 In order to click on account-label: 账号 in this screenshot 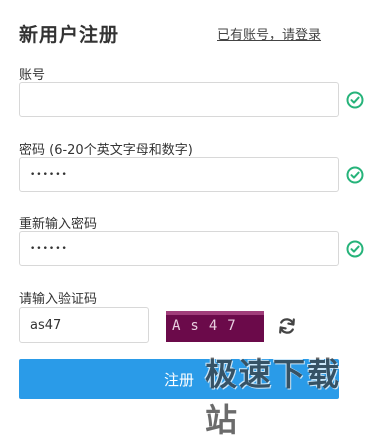, I will do `click(32, 75)`.